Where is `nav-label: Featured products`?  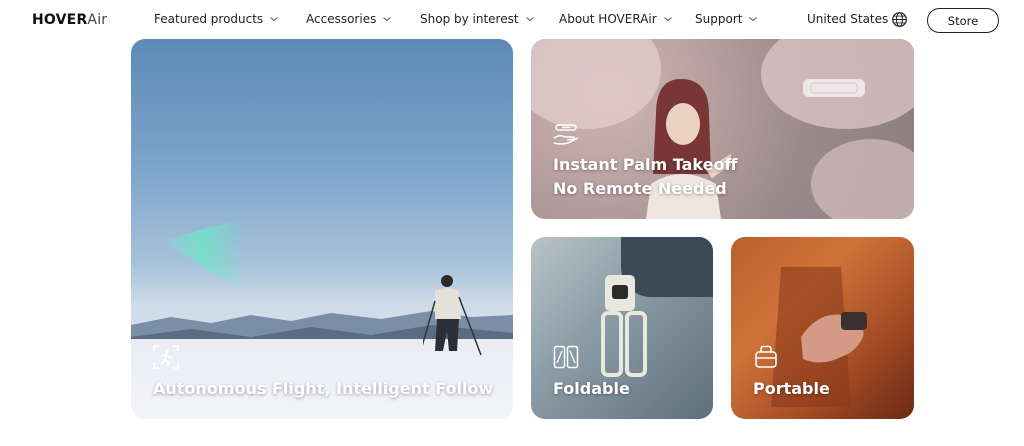
nav-label: Featured products is located at coordinates (209, 19).